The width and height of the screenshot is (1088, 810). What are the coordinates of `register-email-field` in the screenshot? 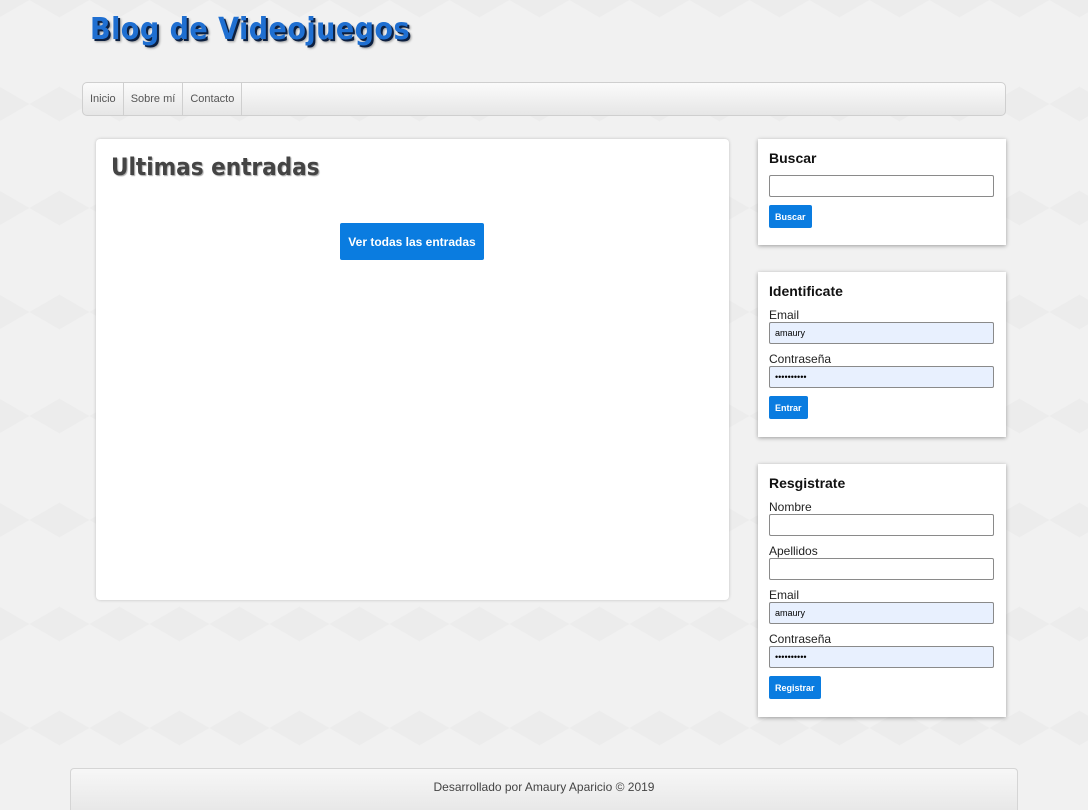 It's located at (881, 613).